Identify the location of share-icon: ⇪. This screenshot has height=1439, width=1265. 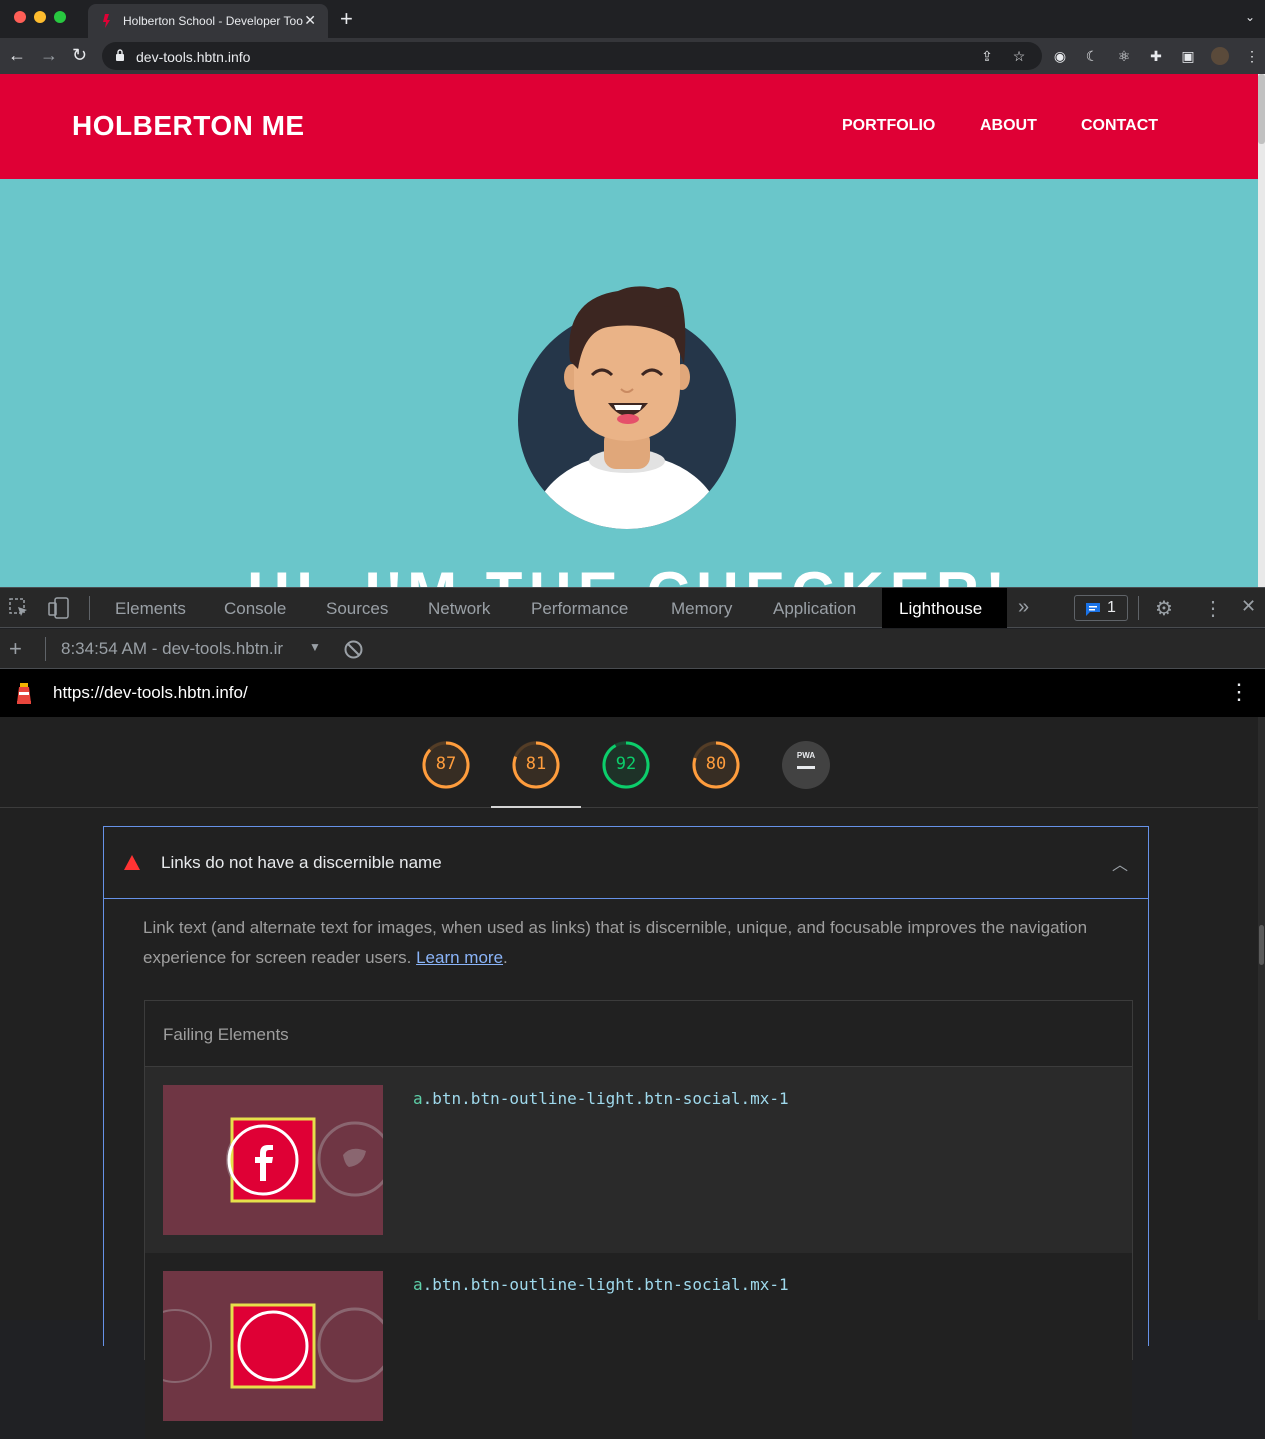
(987, 56).